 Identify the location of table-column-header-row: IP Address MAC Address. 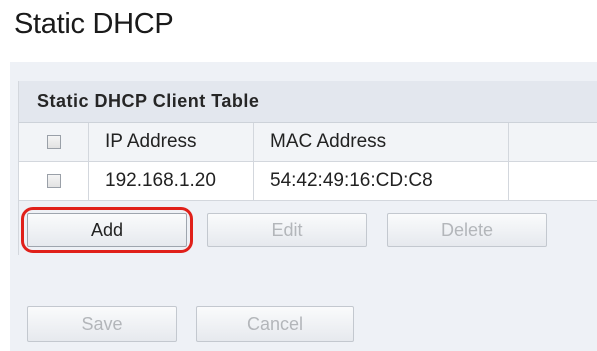
(308, 142).